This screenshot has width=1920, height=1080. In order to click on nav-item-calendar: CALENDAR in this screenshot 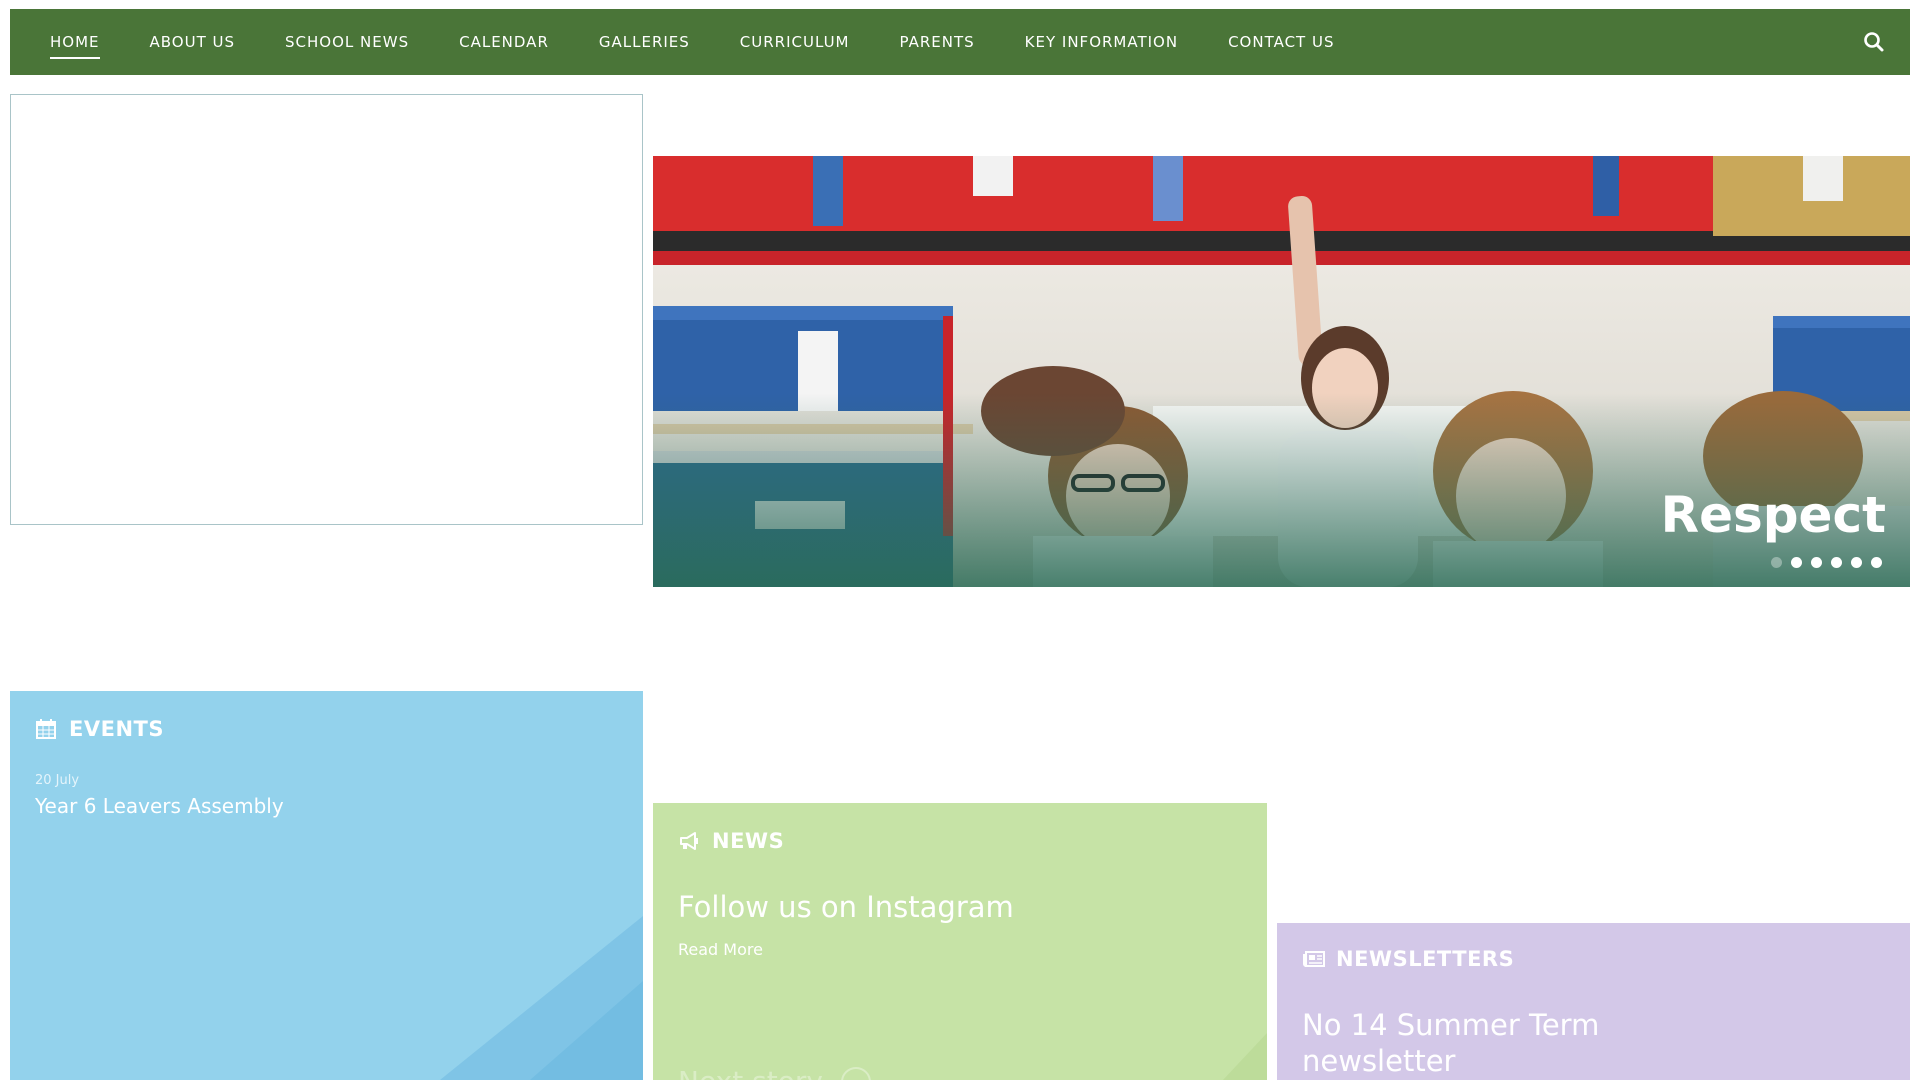, I will do `click(504, 42)`.